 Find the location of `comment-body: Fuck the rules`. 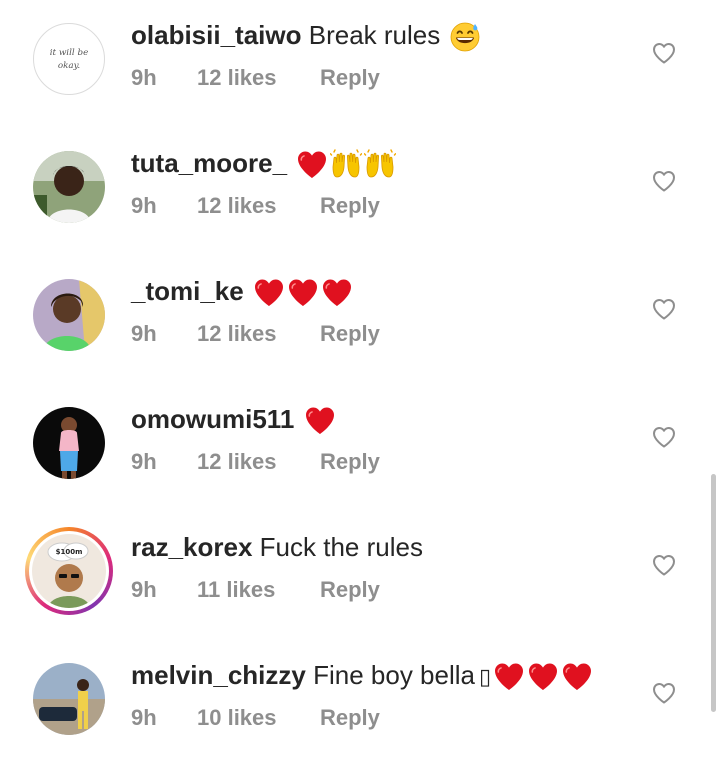

comment-body: Fuck the rules is located at coordinates (341, 547).